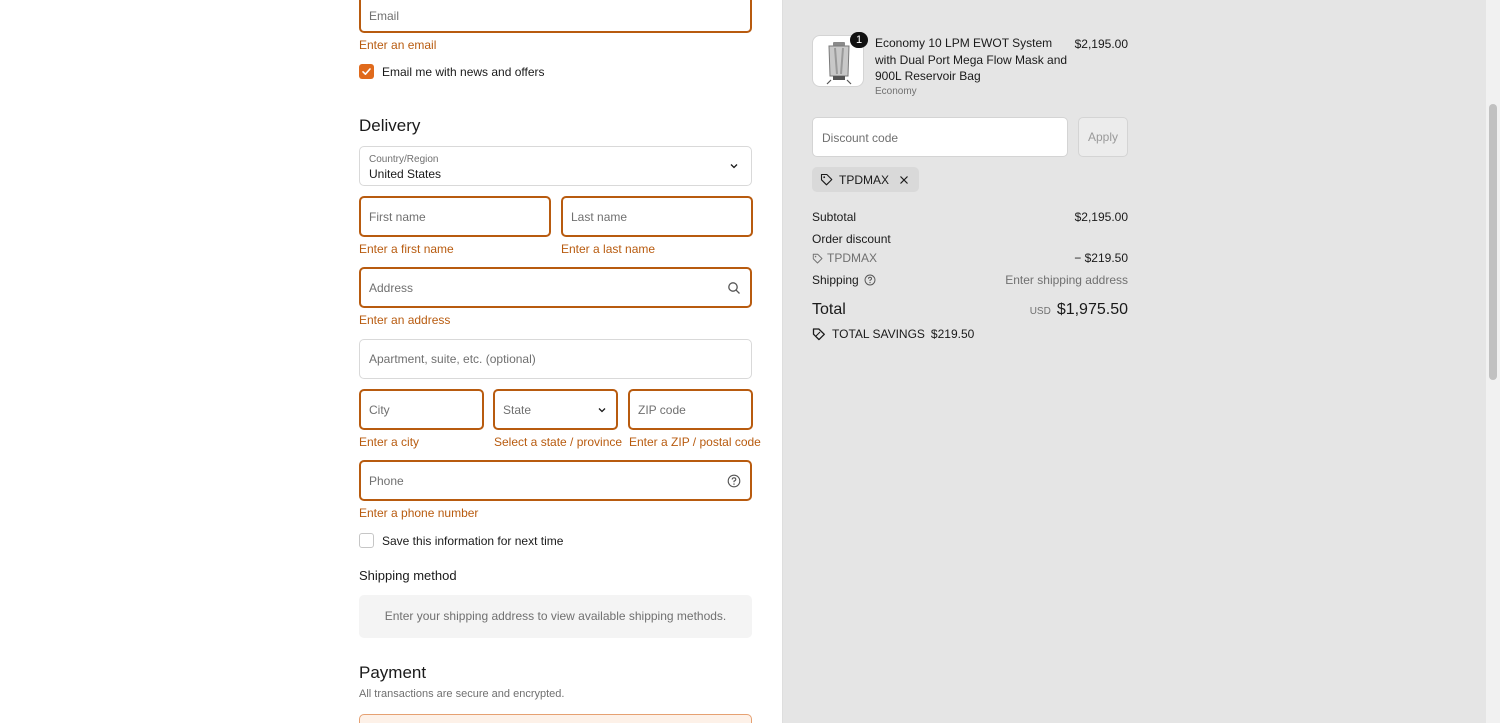  What do you see at coordinates (690, 409) in the screenshot?
I see `zip-field: ZIP code` at bounding box center [690, 409].